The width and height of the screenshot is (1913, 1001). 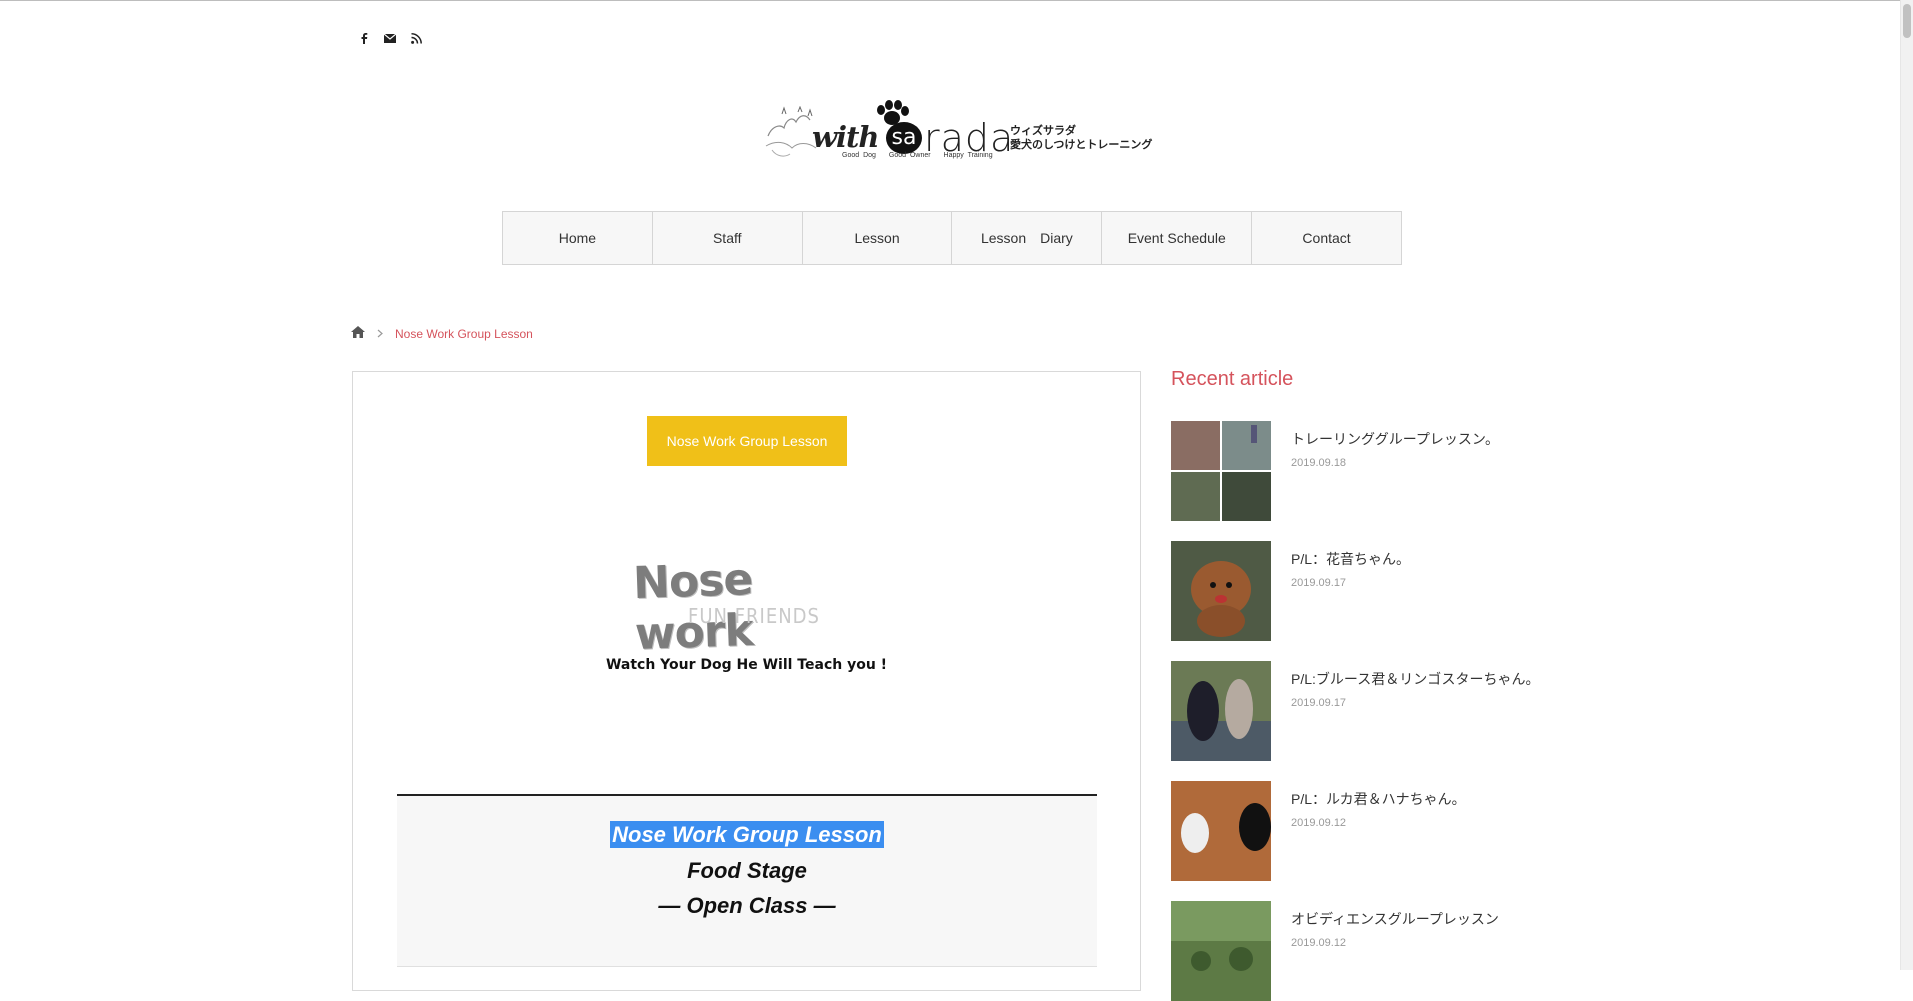 What do you see at coordinates (1378, 799) in the screenshot?
I see `article-title: P/L：ルカ君＆ハナちゃん。` at bounding box center [1378, 799].